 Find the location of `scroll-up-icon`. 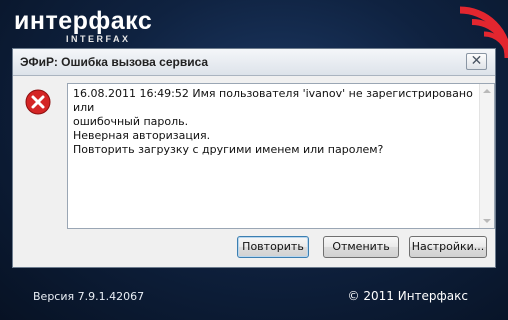

scroll-up-icon is located at coordinates (487, 91).